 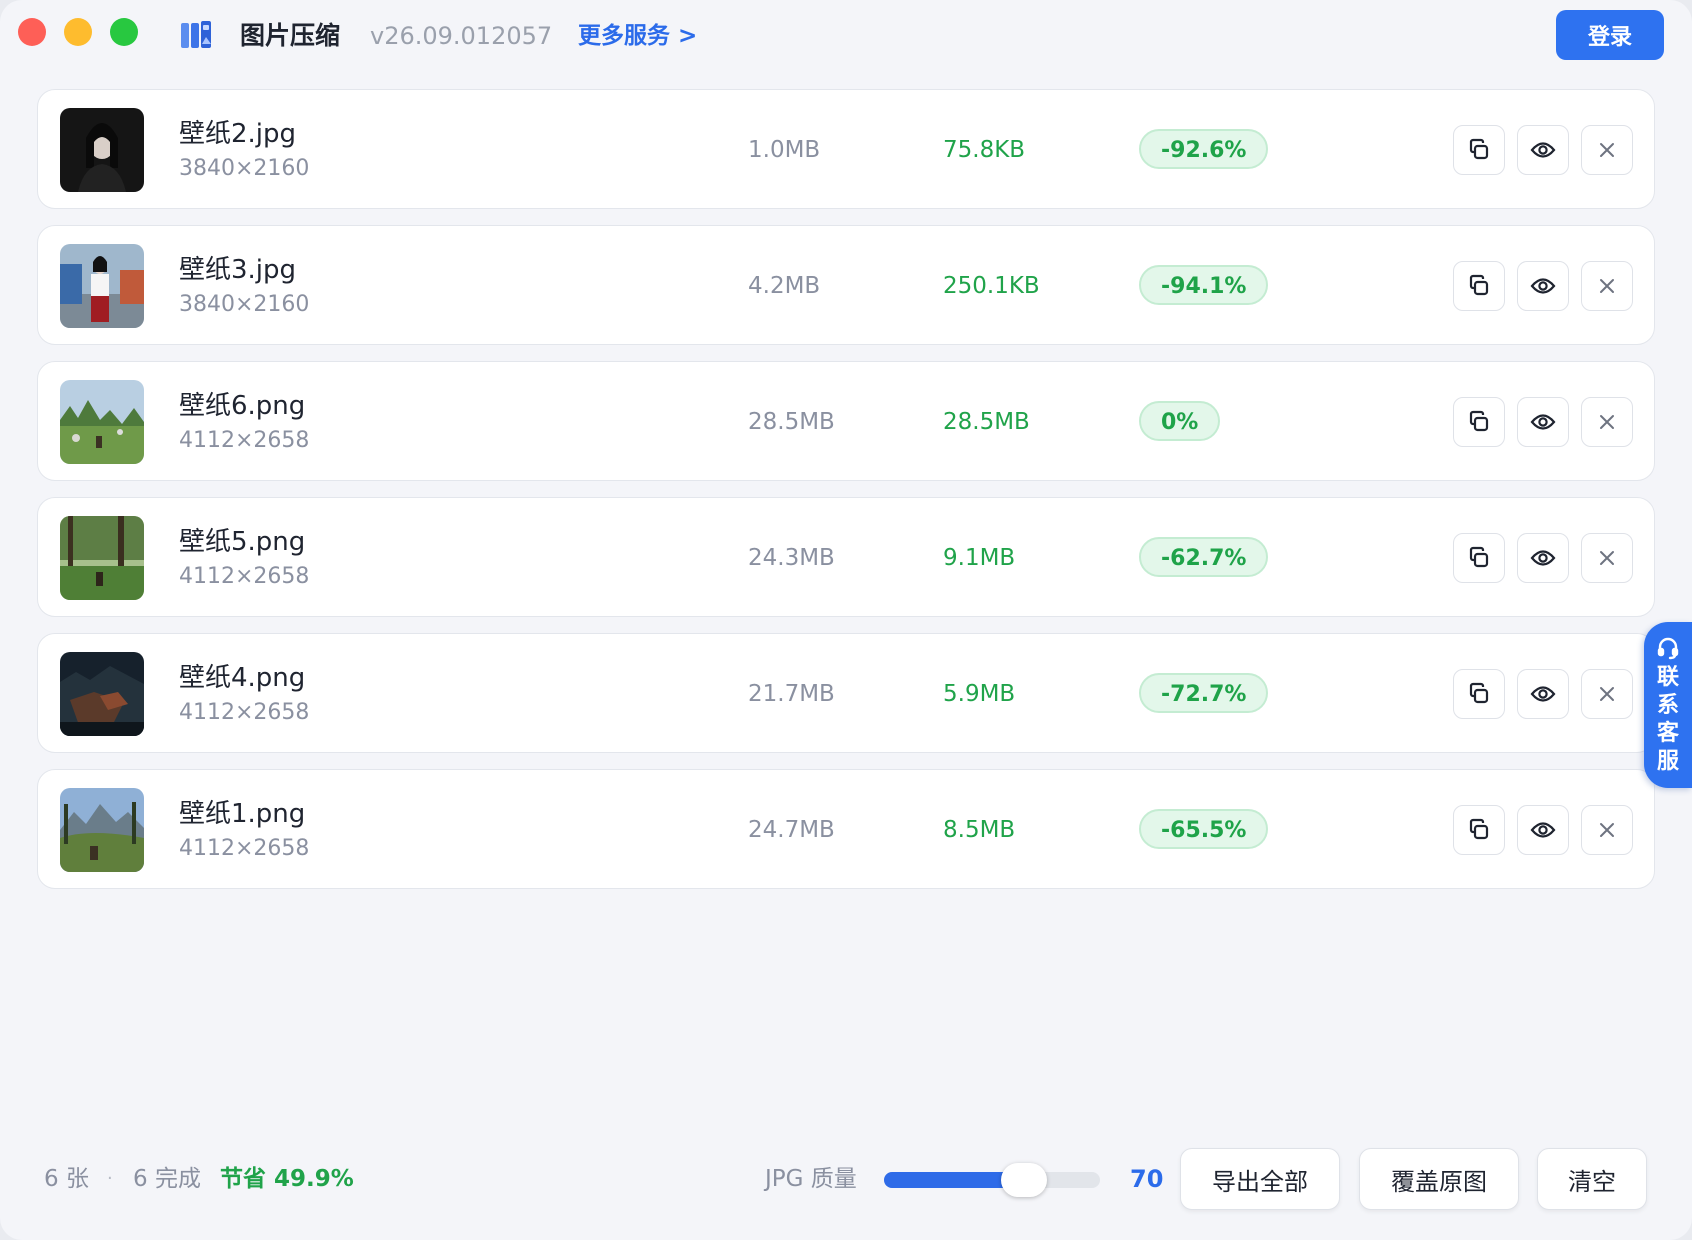 I want to click on quality-label: JPG 质量, so click(x=811, y=1179).